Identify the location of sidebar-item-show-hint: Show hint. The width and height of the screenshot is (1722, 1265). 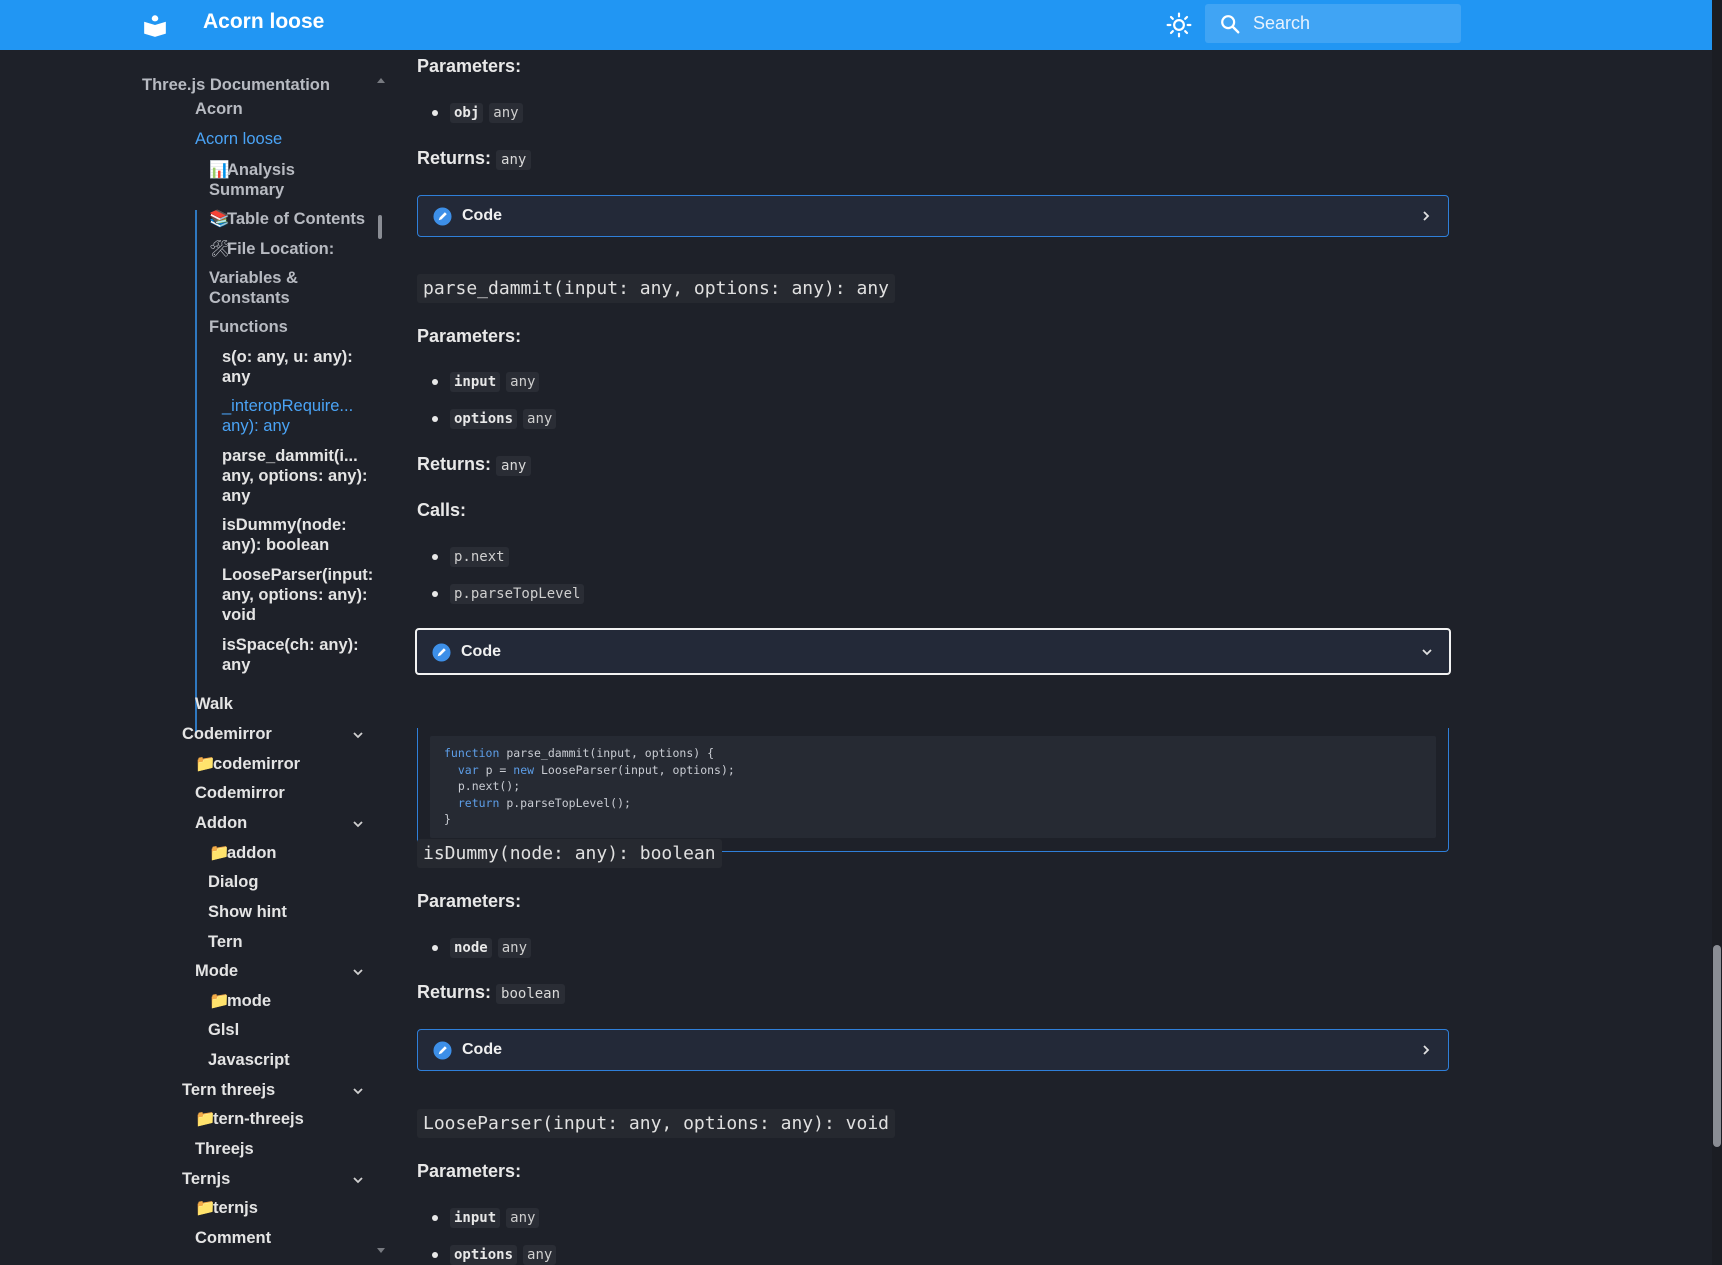
(247, 912).